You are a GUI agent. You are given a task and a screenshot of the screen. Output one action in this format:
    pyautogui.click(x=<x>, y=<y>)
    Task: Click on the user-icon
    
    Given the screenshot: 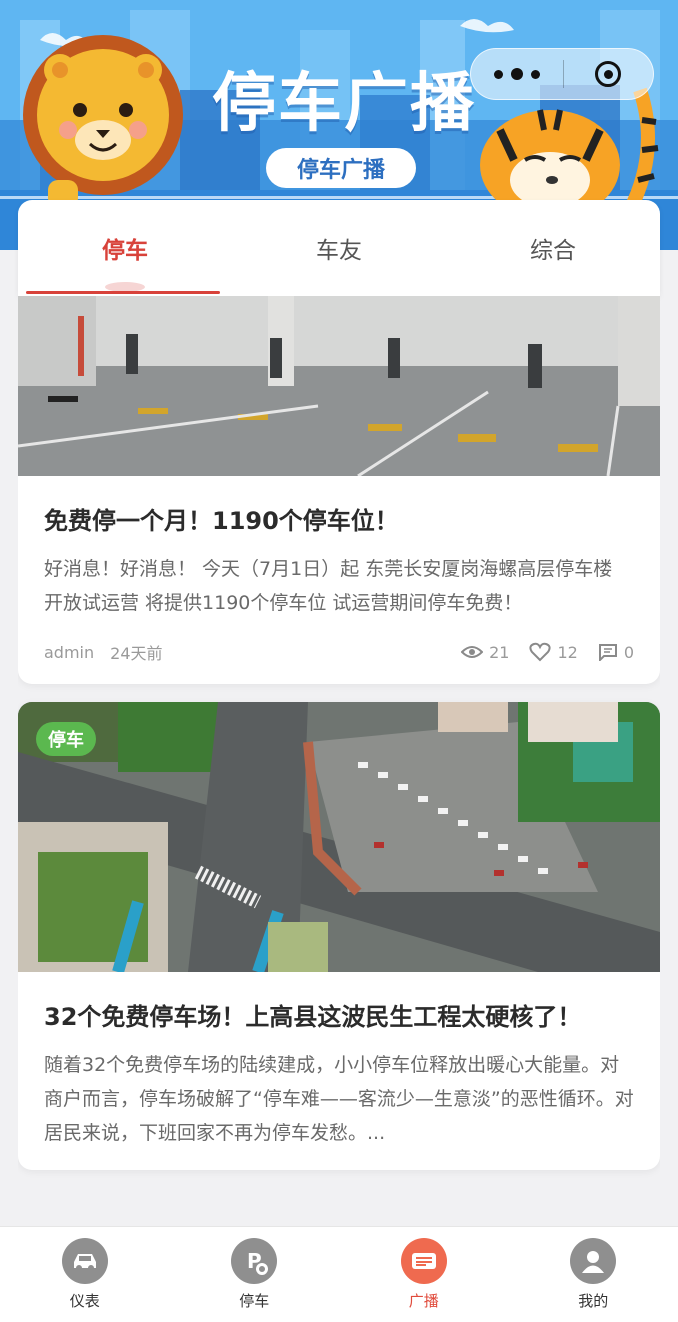 What is the action you would take?
    pyautogui.click(x=593, y=1261)
    